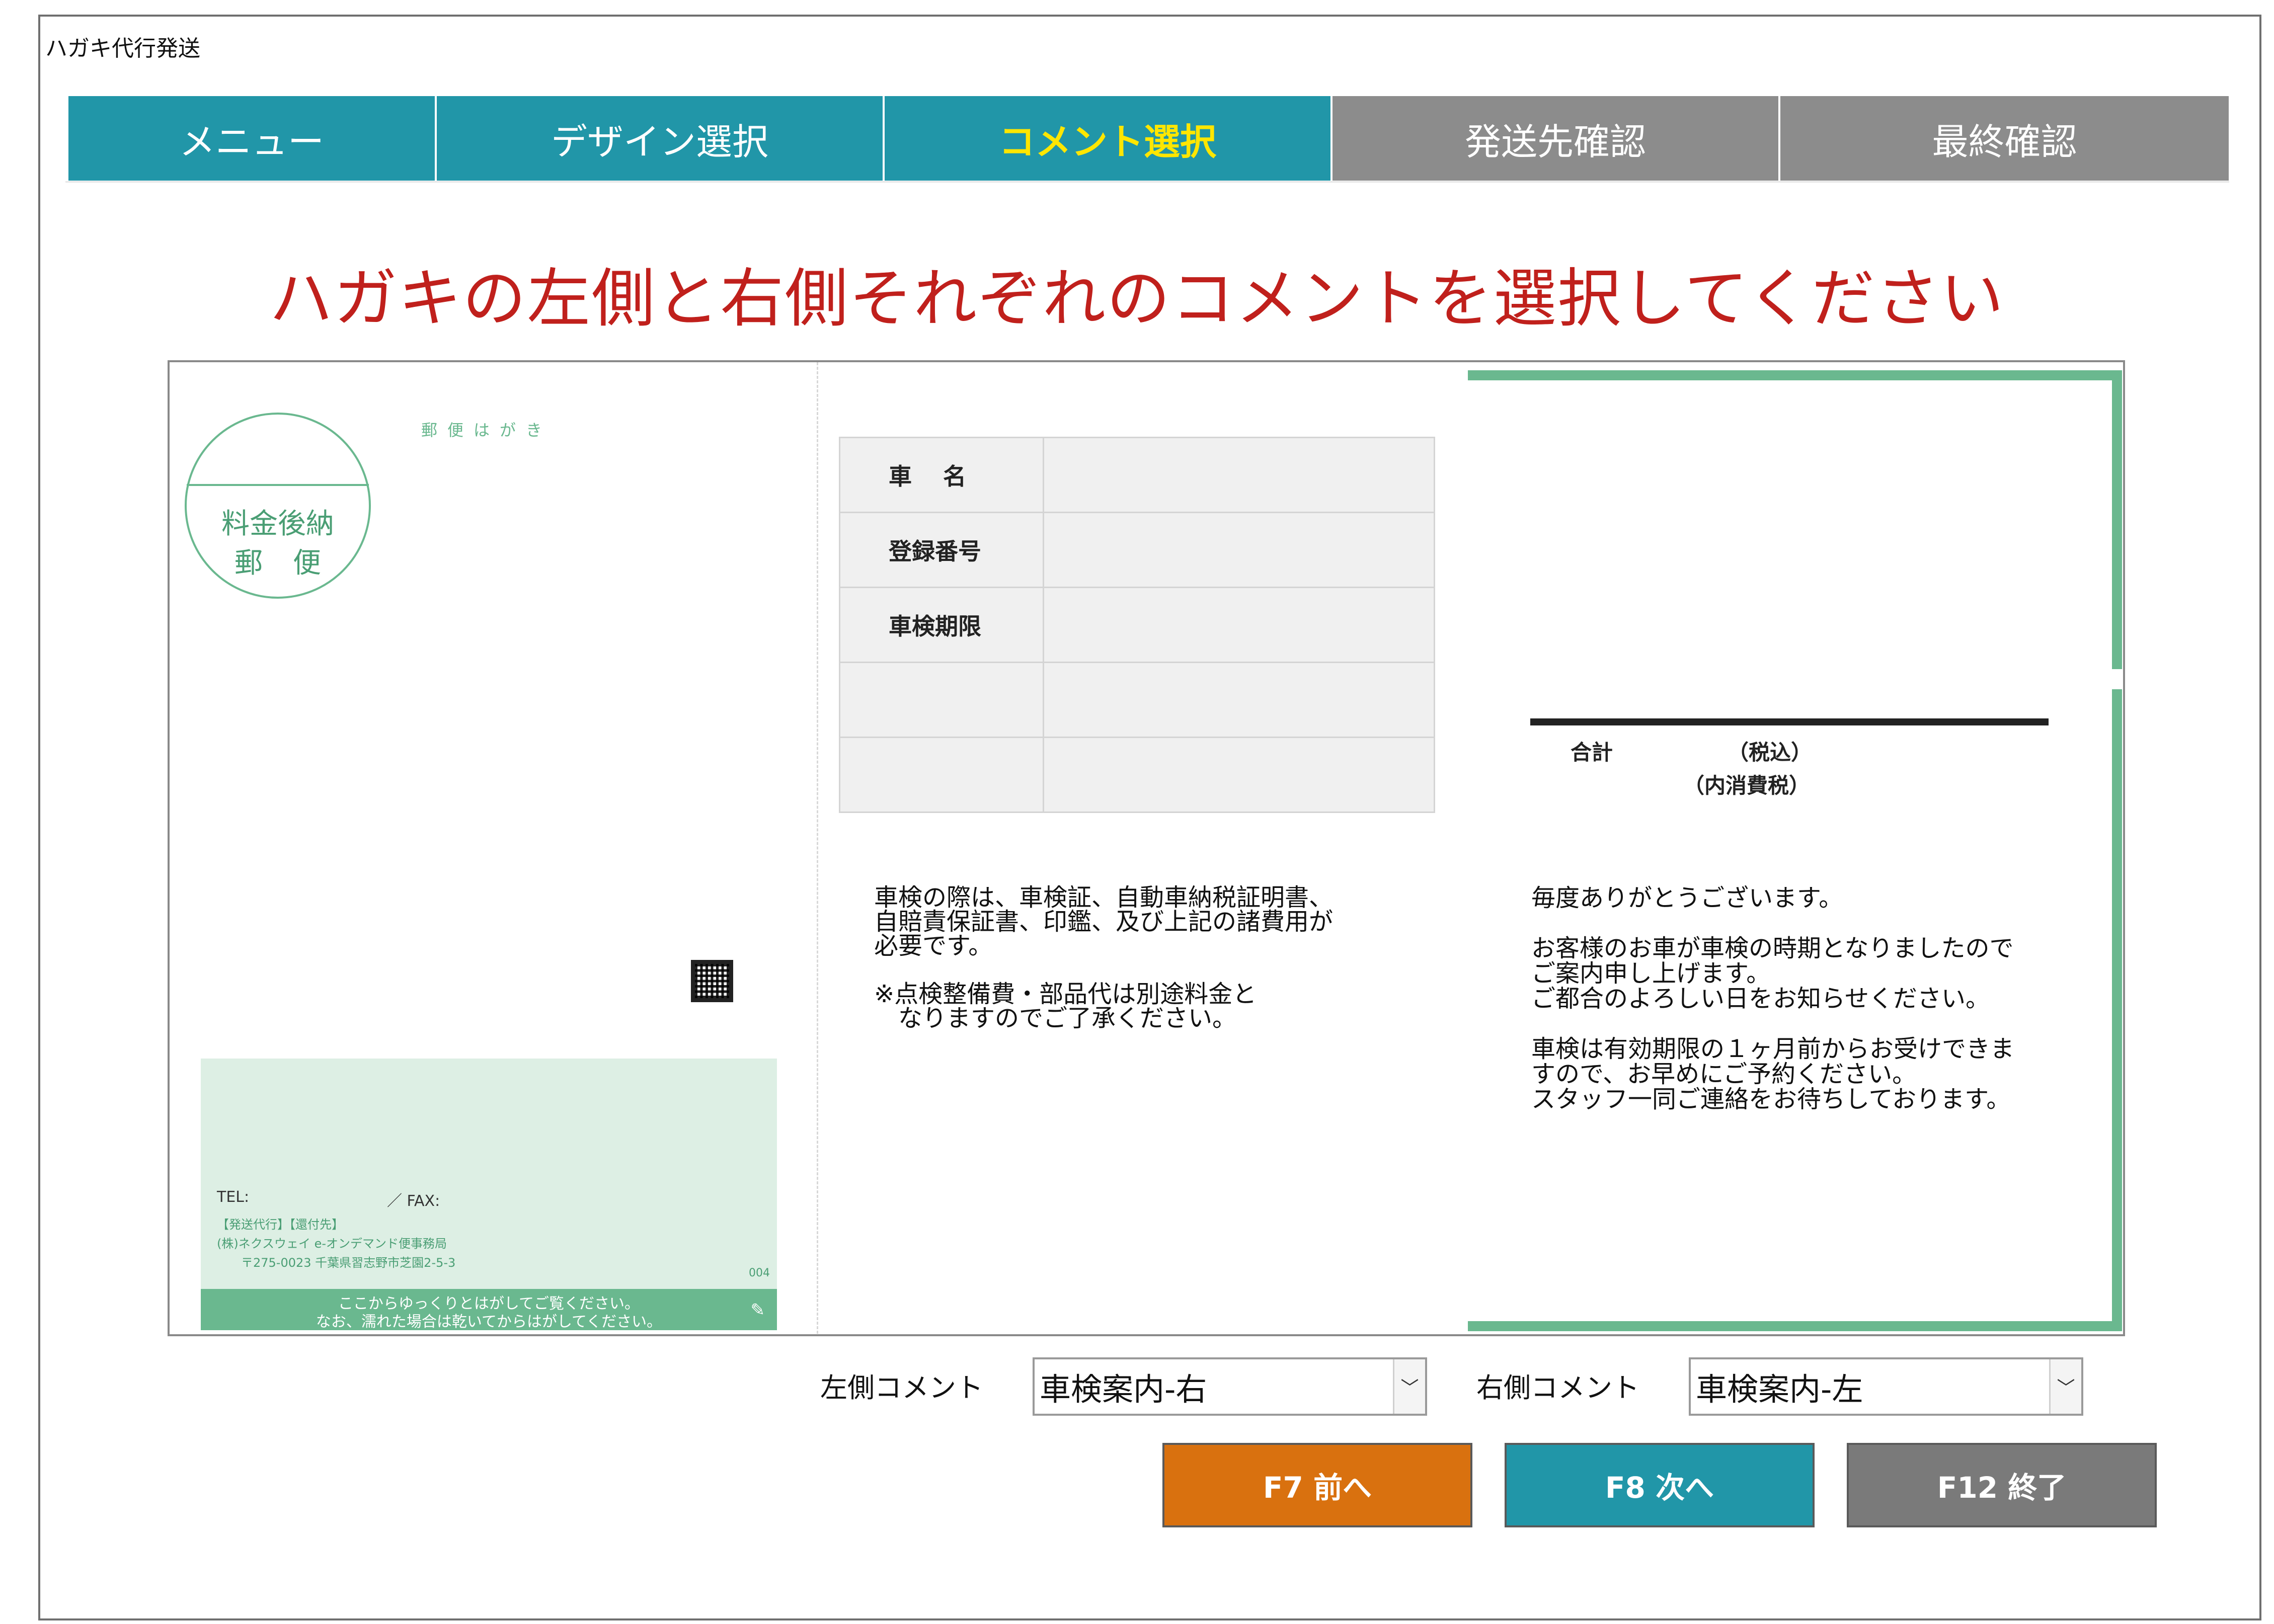 The height and width of the screenshot is (1624, 2274). What do you see at coordinates (277, 524) in the screenshot?
I see `stamp-text-line1: 料金後納` at bounding box center [277, 524].